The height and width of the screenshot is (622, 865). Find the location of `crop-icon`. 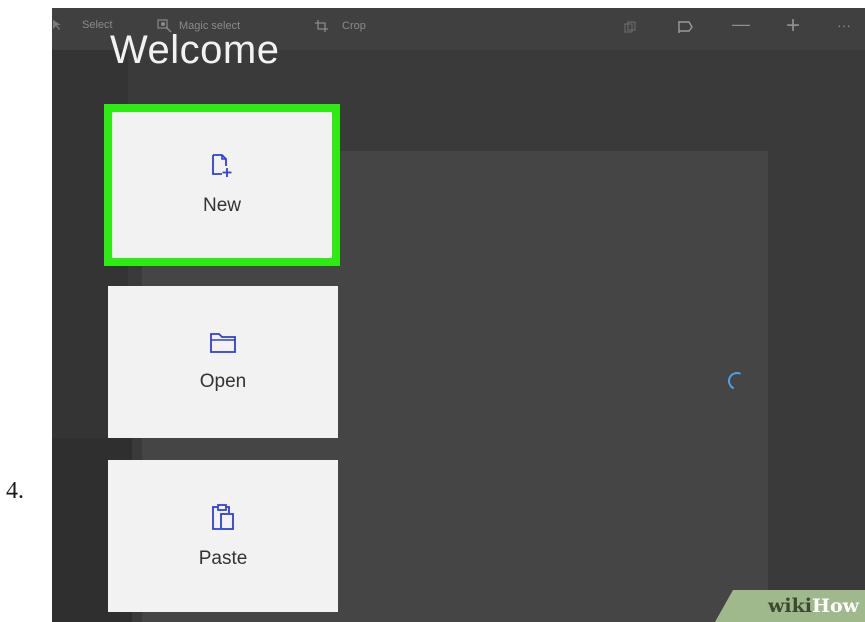

crop-icon is located at coordinates (322, 26).